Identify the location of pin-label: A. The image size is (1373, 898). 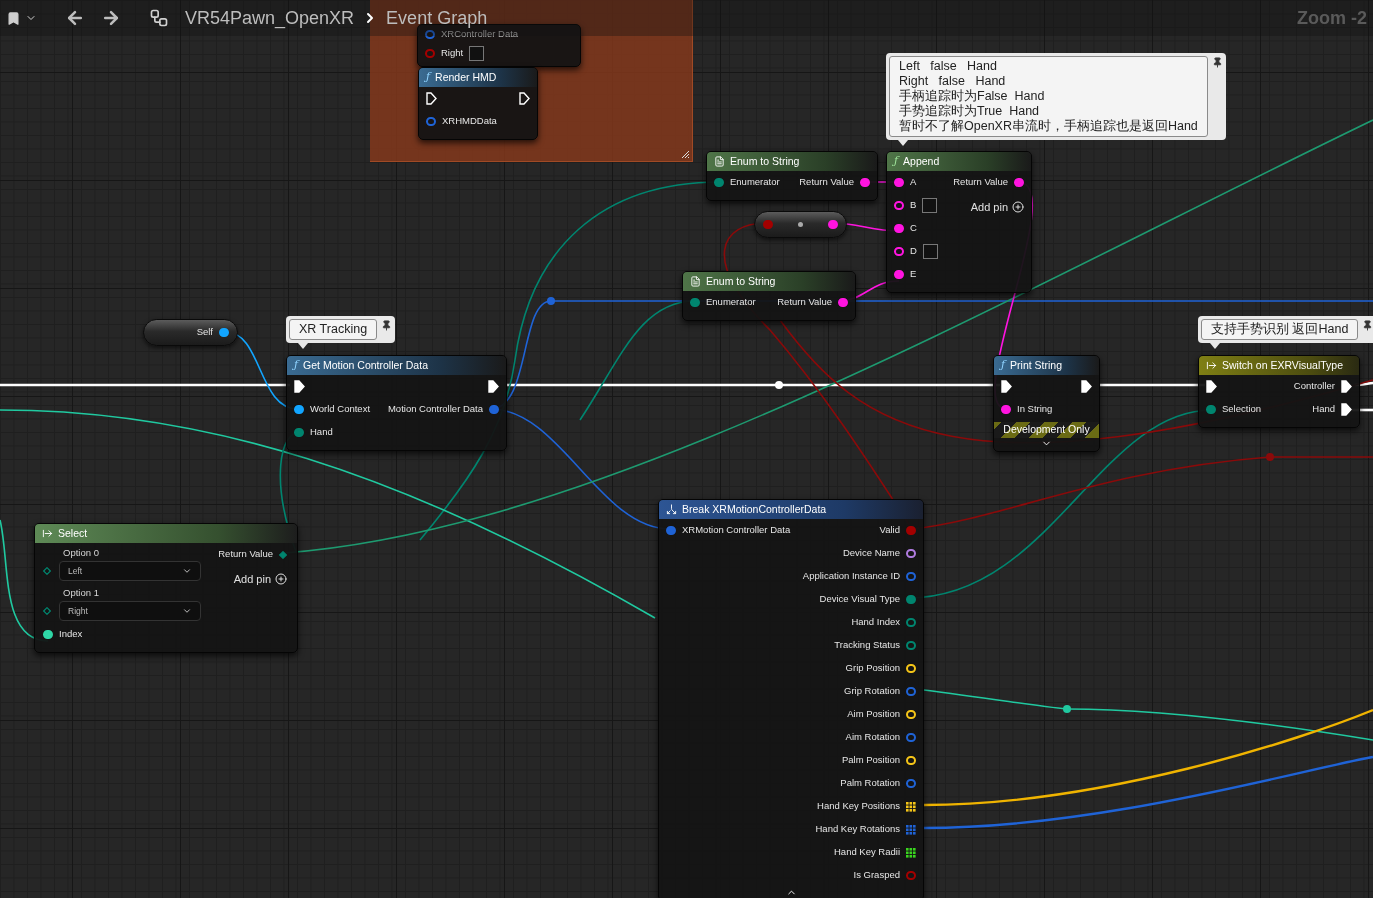
(913, 182).